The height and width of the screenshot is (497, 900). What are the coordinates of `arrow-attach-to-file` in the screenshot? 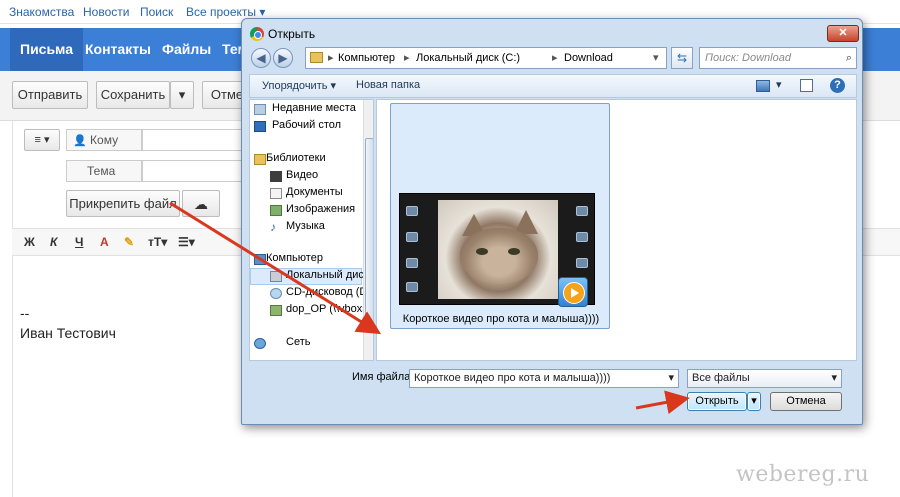 It's located at (275, 268).